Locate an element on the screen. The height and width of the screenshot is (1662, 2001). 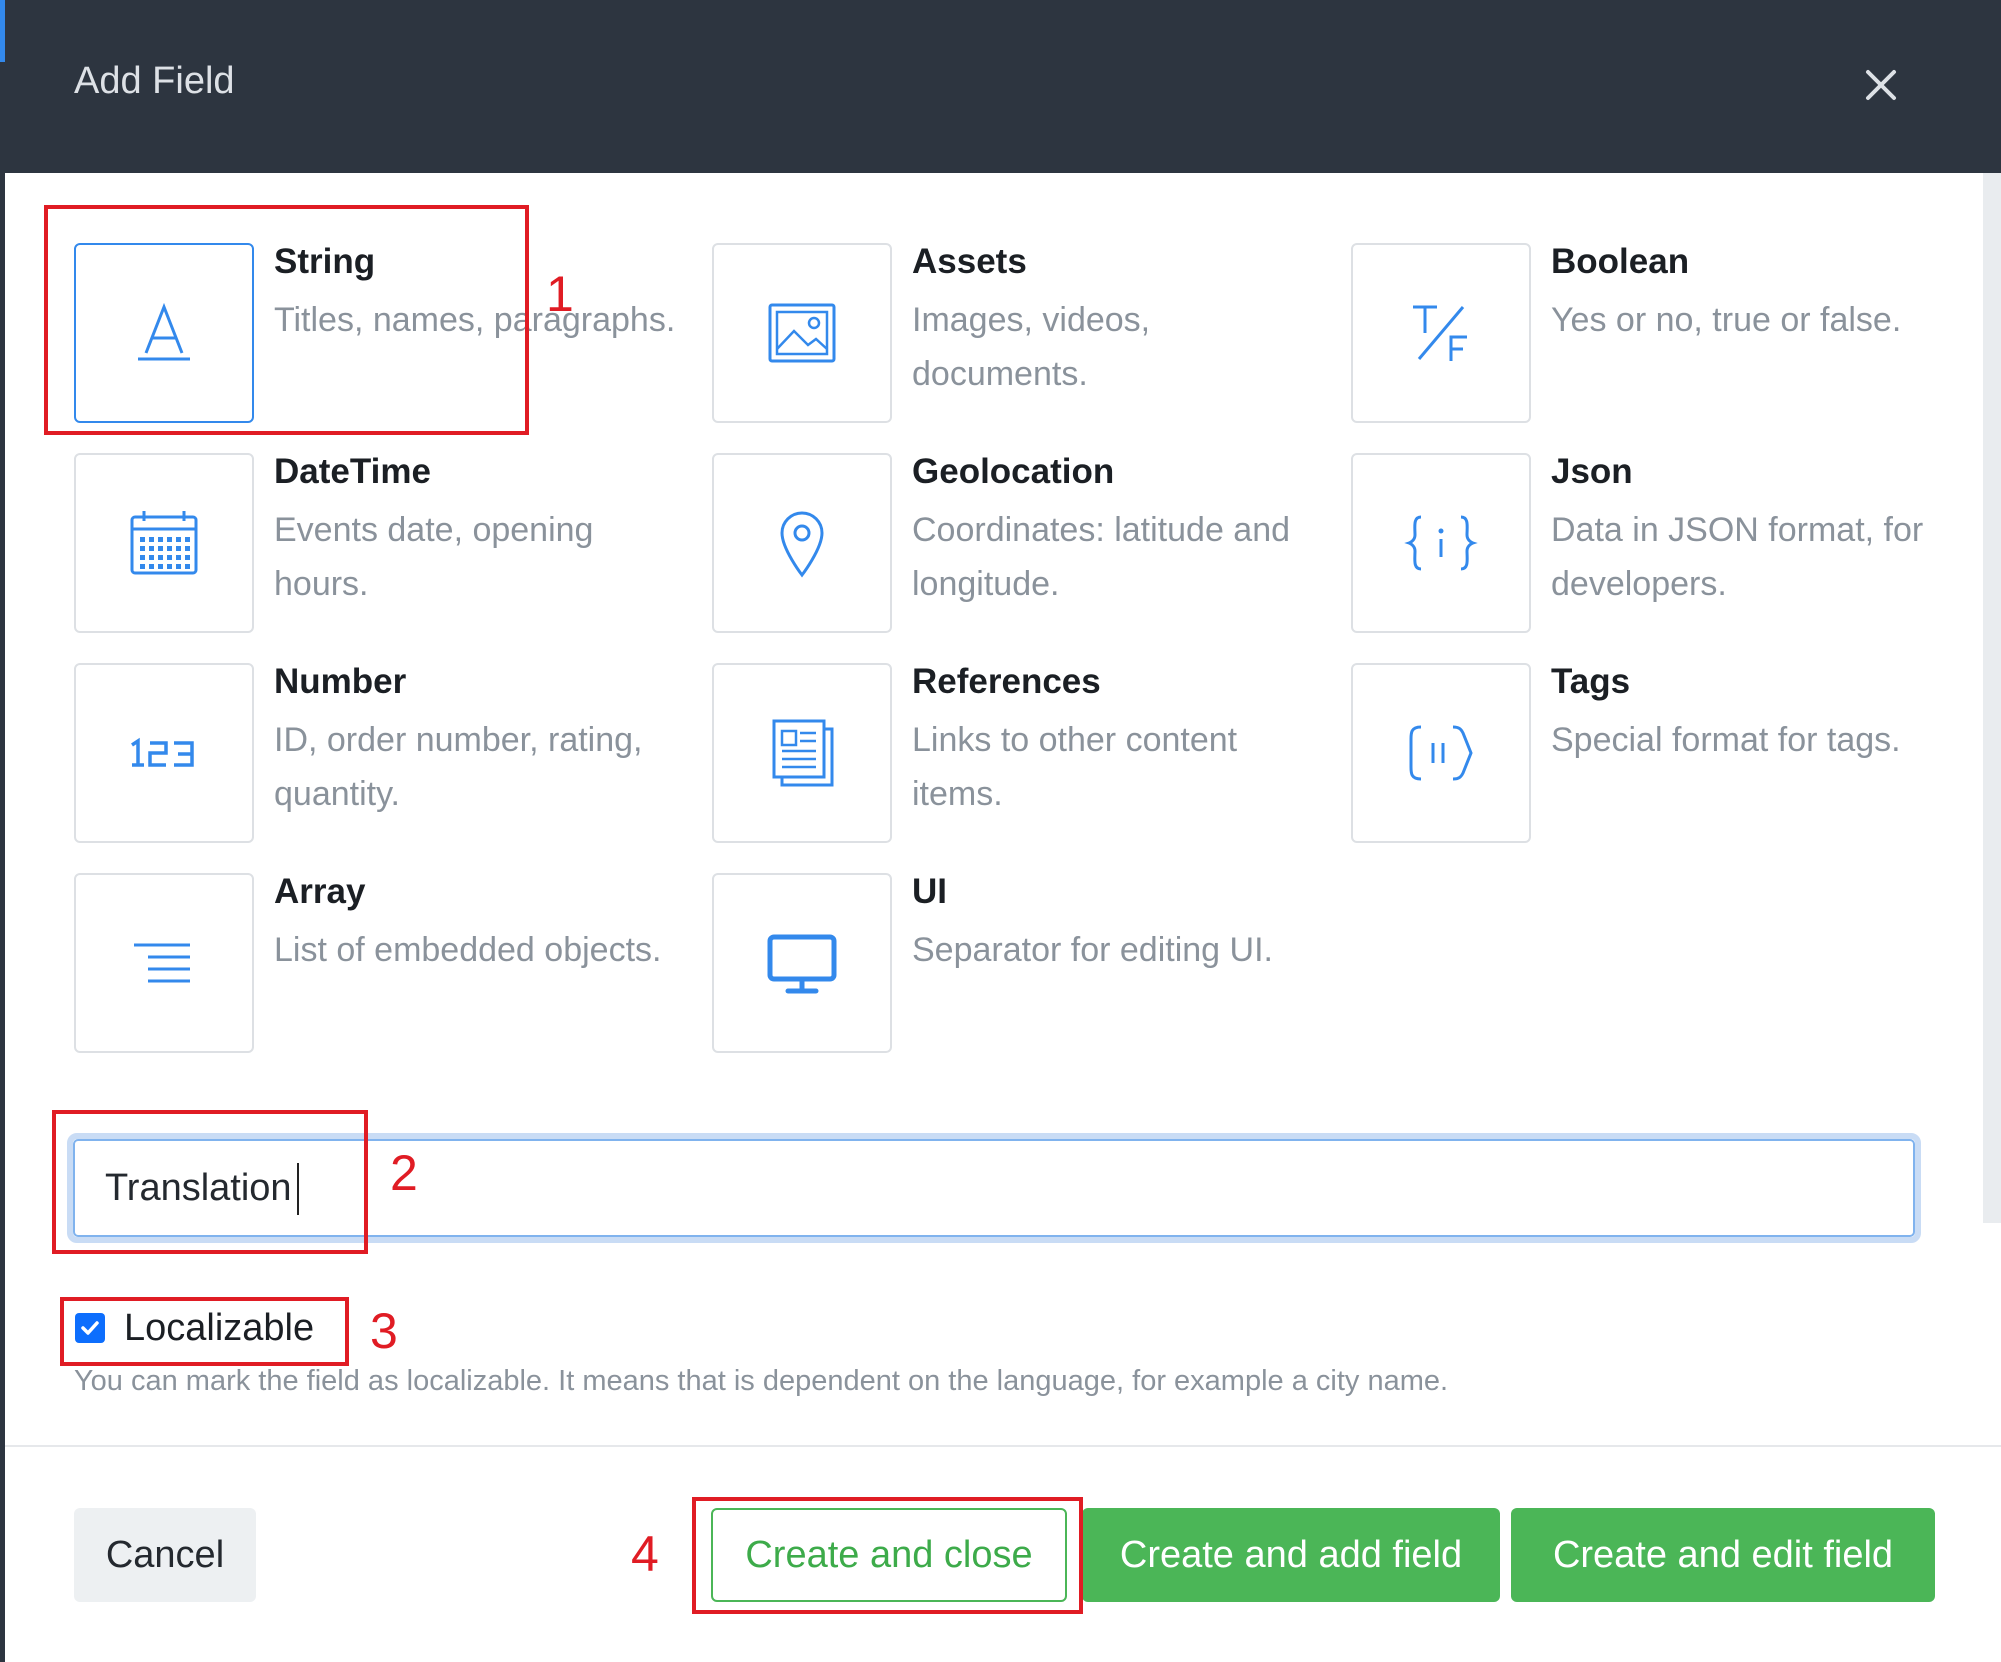
footer-divider is located at coordinates (1003, 1446).